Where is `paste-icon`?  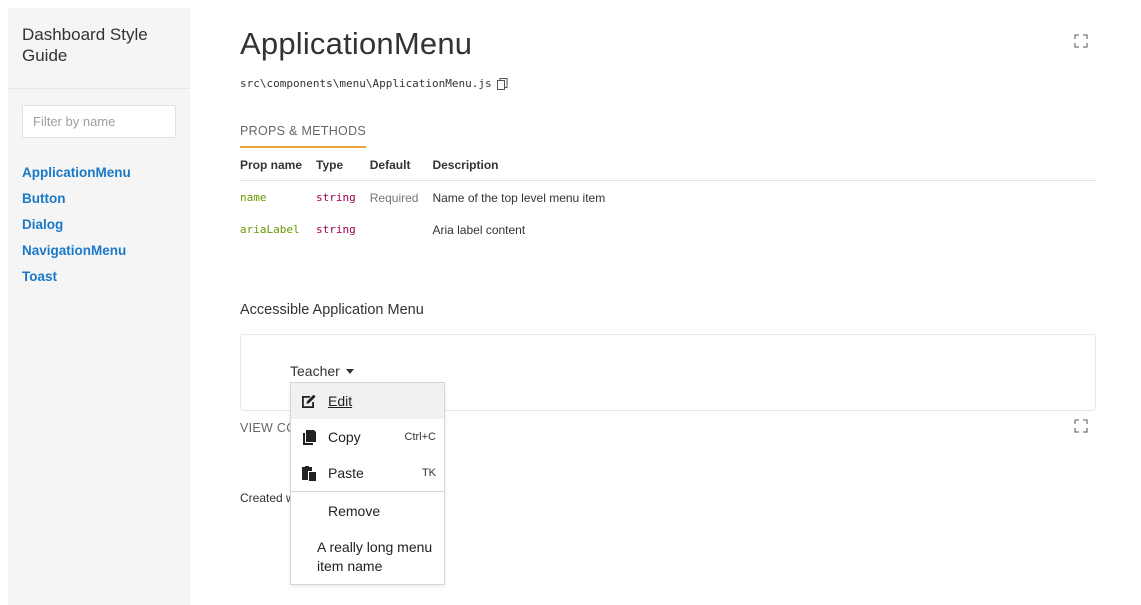
paste-icon is located at coordinates (309, 473).